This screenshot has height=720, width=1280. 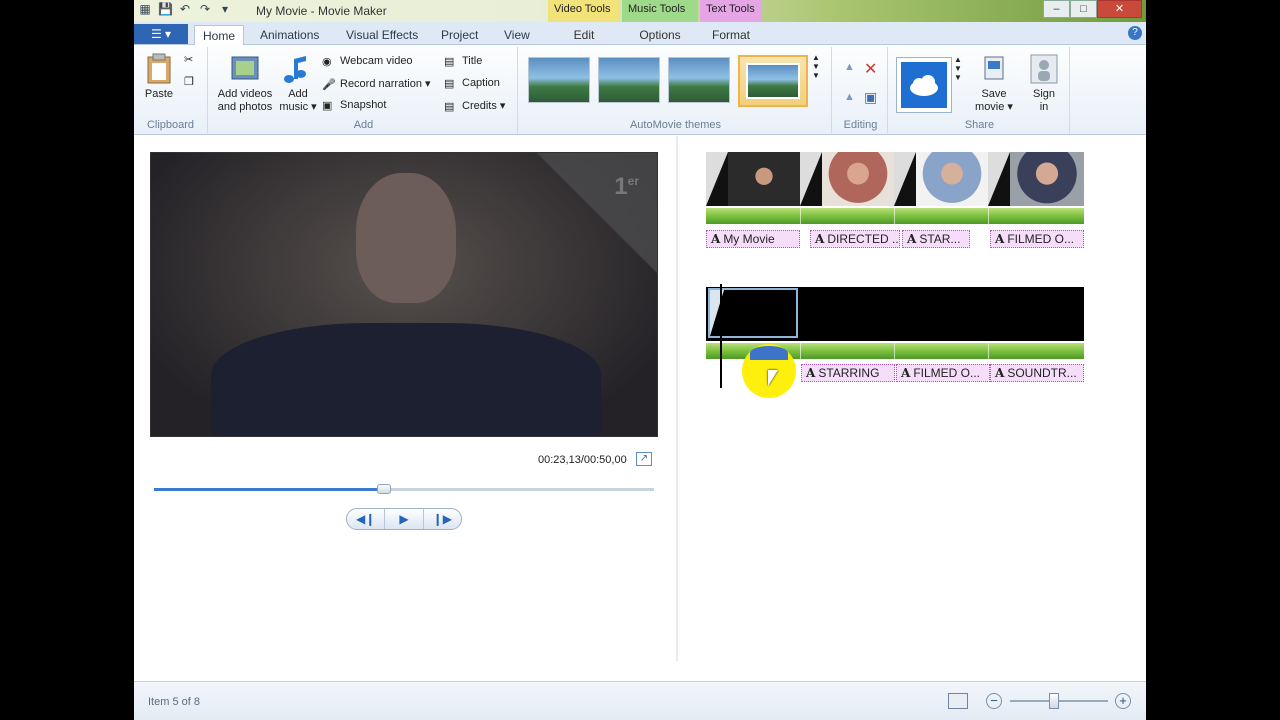 What do you see at coordinates (382, 35) in the screenshot?
I see `tab-visual-effects: Visual Effects` at bounding box center [382, 35].